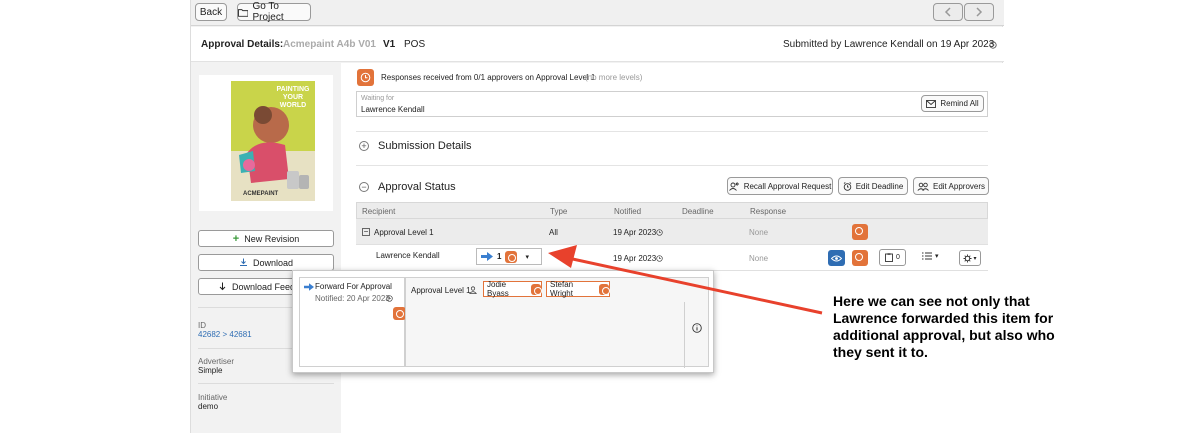  What do you see at coordinates (780, 186) in the screenshot?
I see `recall-approval-button: Recall Approval Request` at bounding box center [780, 186].